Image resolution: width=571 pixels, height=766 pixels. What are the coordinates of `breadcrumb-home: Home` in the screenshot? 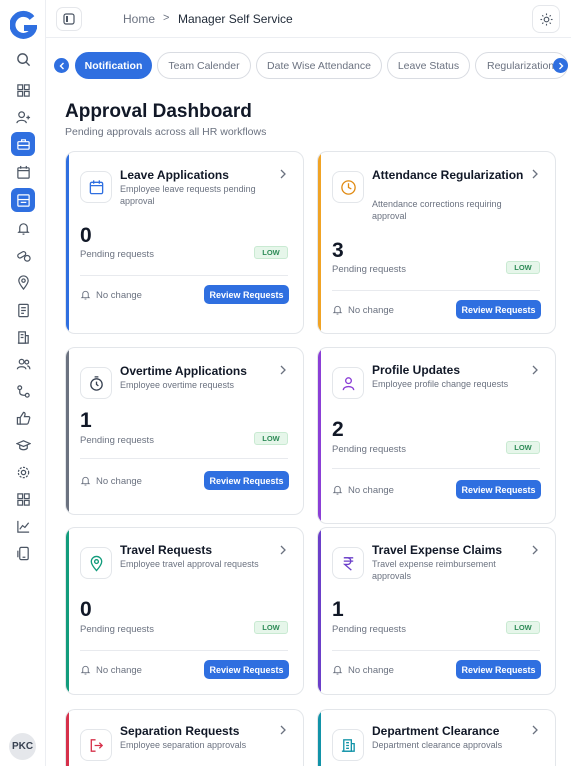 It's located at (139, 19).